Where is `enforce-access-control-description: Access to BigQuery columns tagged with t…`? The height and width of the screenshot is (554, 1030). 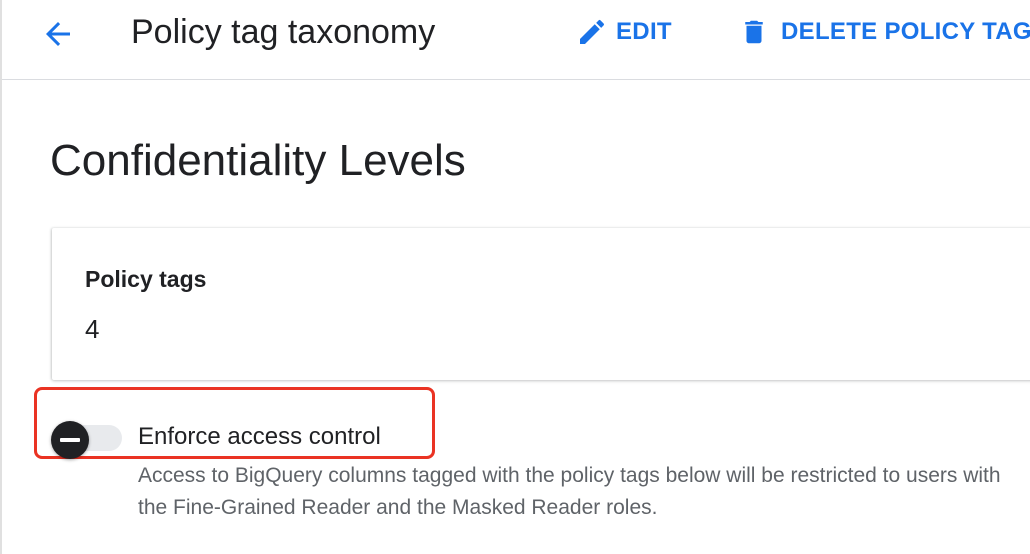
enforce-access-control-description: Access to BigQuery columns tagged with t… is located at coordinates (569, 491).